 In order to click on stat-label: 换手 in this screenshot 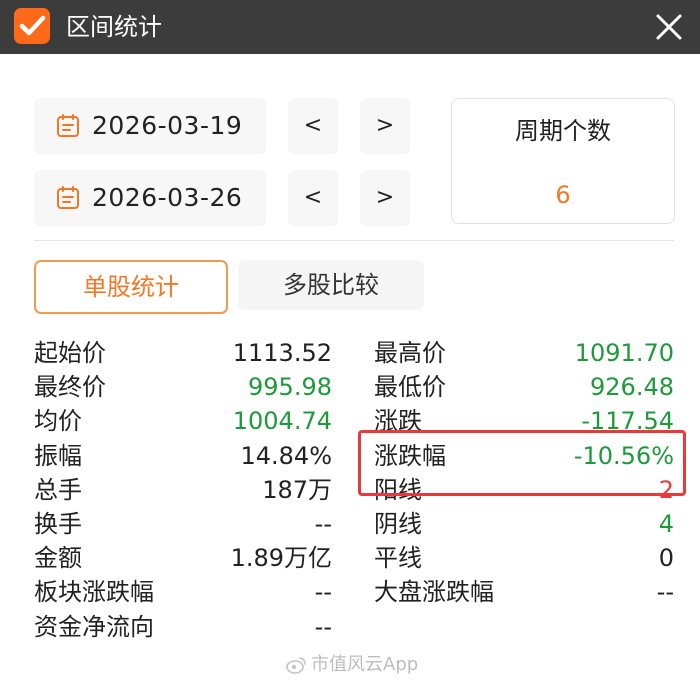, I will do `click(58, 524)`.